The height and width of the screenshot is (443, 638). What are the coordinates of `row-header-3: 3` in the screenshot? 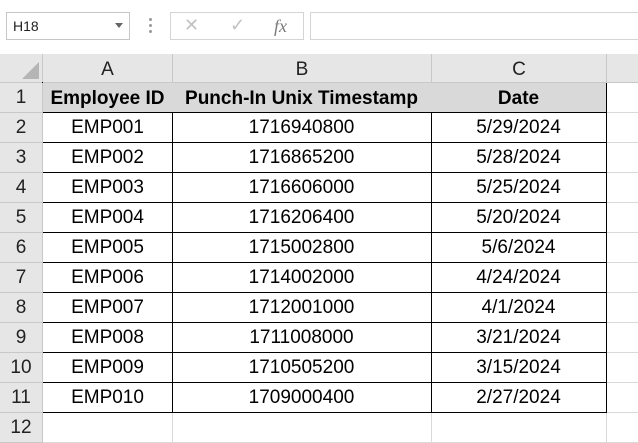 It's located at (21, 158).